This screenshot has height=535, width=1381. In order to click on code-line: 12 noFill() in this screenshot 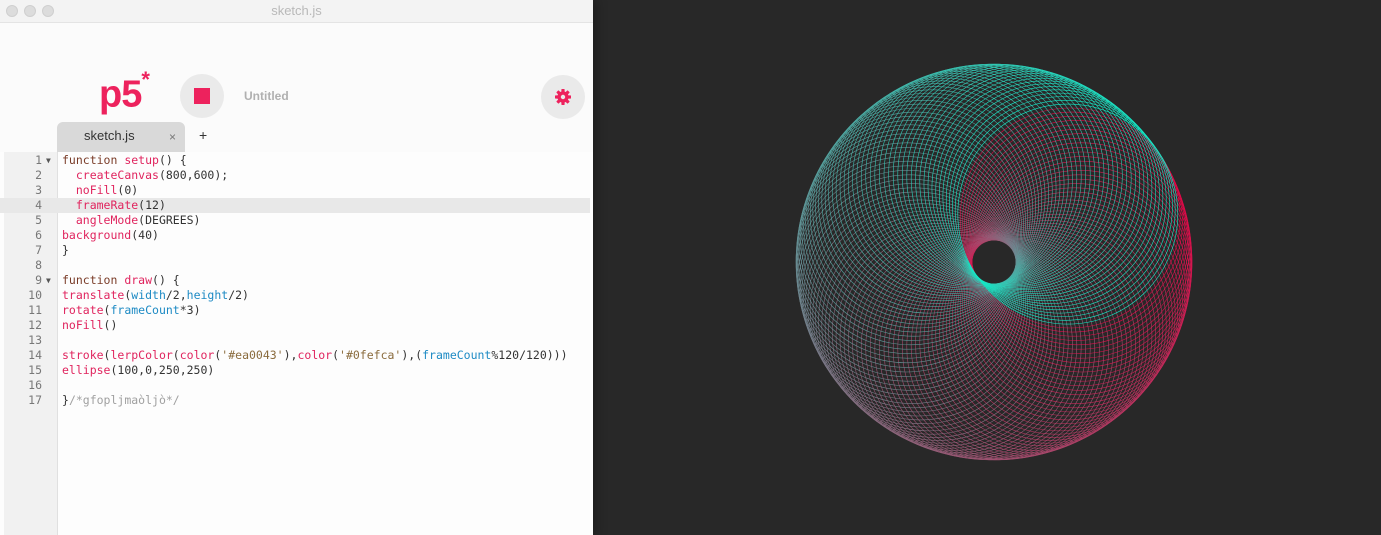, I will do `click(295, 325)`.